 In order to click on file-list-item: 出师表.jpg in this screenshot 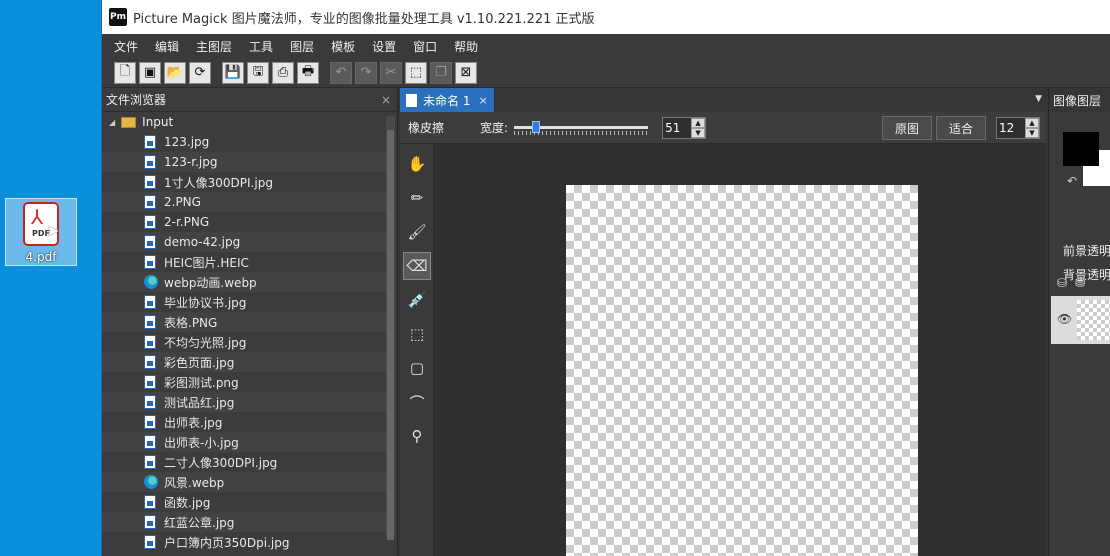, I will do `click(244, 422)`.